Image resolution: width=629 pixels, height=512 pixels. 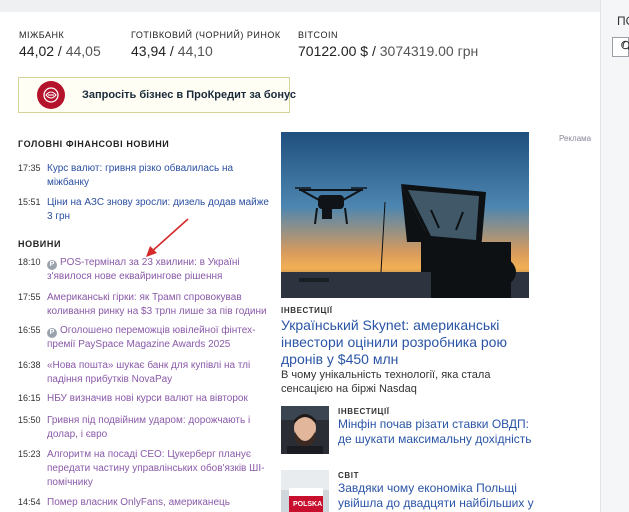 What do you see at coordinates (42, 35) in the screenshot?
I see `rate-label: МІЖБАНК` at bounding box center [42, 35].